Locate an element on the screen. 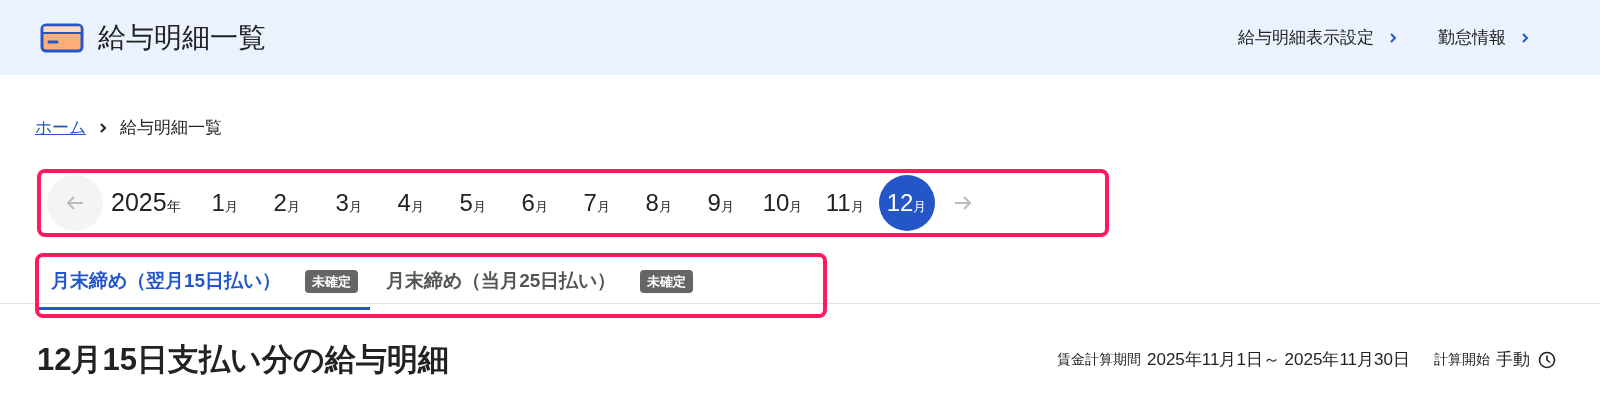  card-icon is located at coordinates (62, 37).